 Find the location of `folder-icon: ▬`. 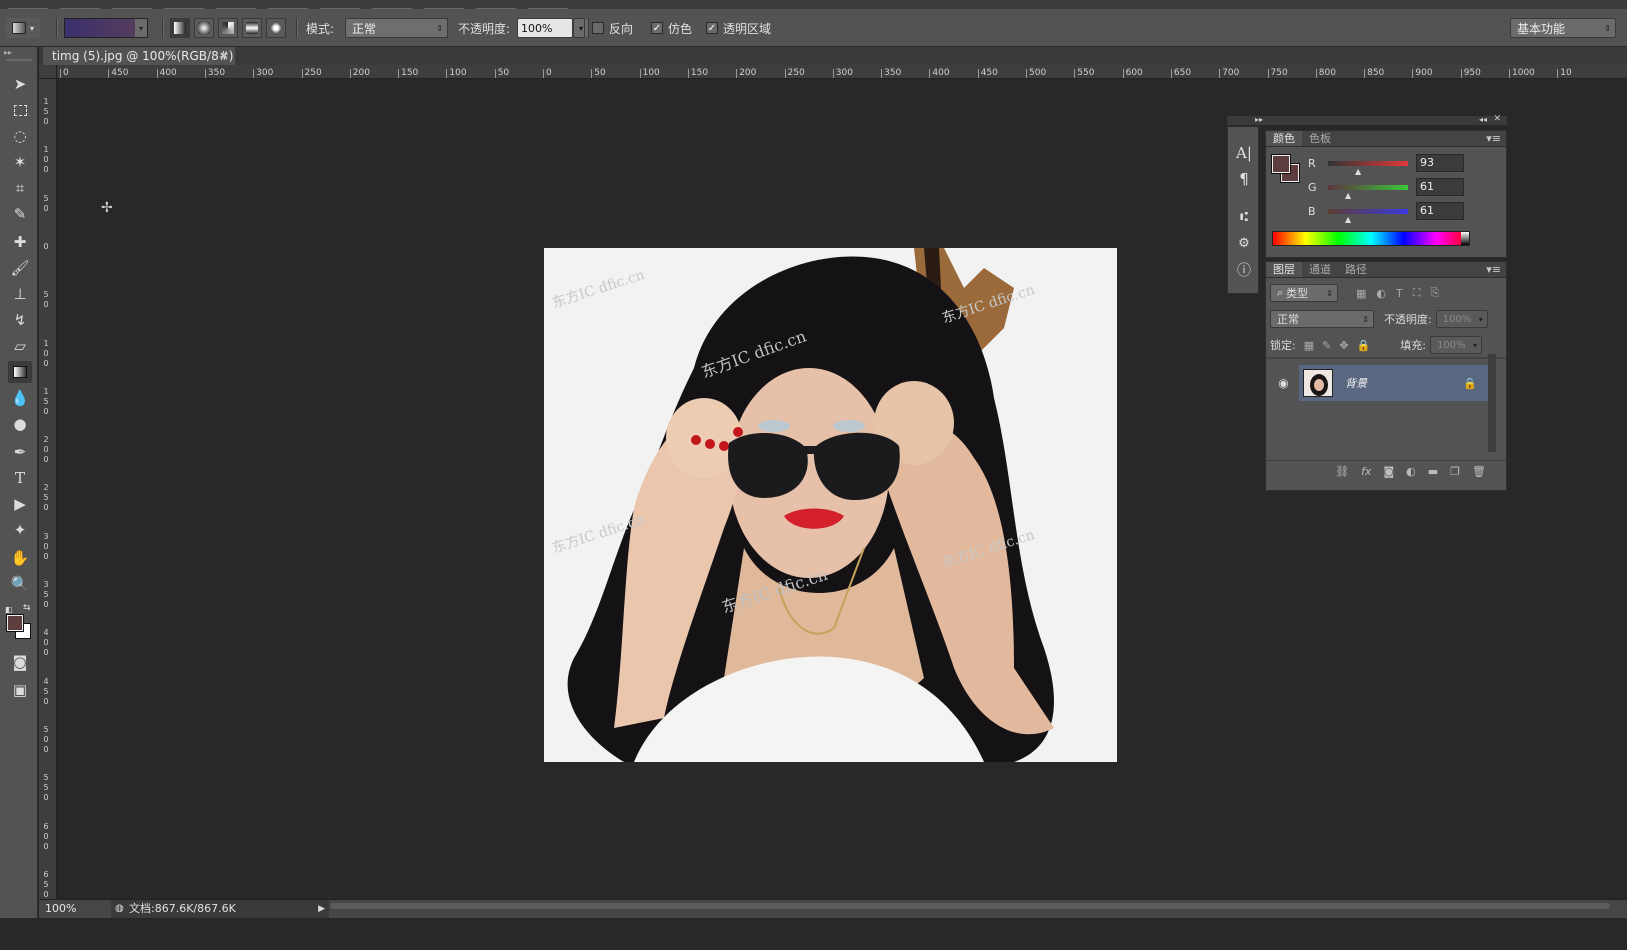

folder-icon: ▬ is located at coordinates (1433, 471).